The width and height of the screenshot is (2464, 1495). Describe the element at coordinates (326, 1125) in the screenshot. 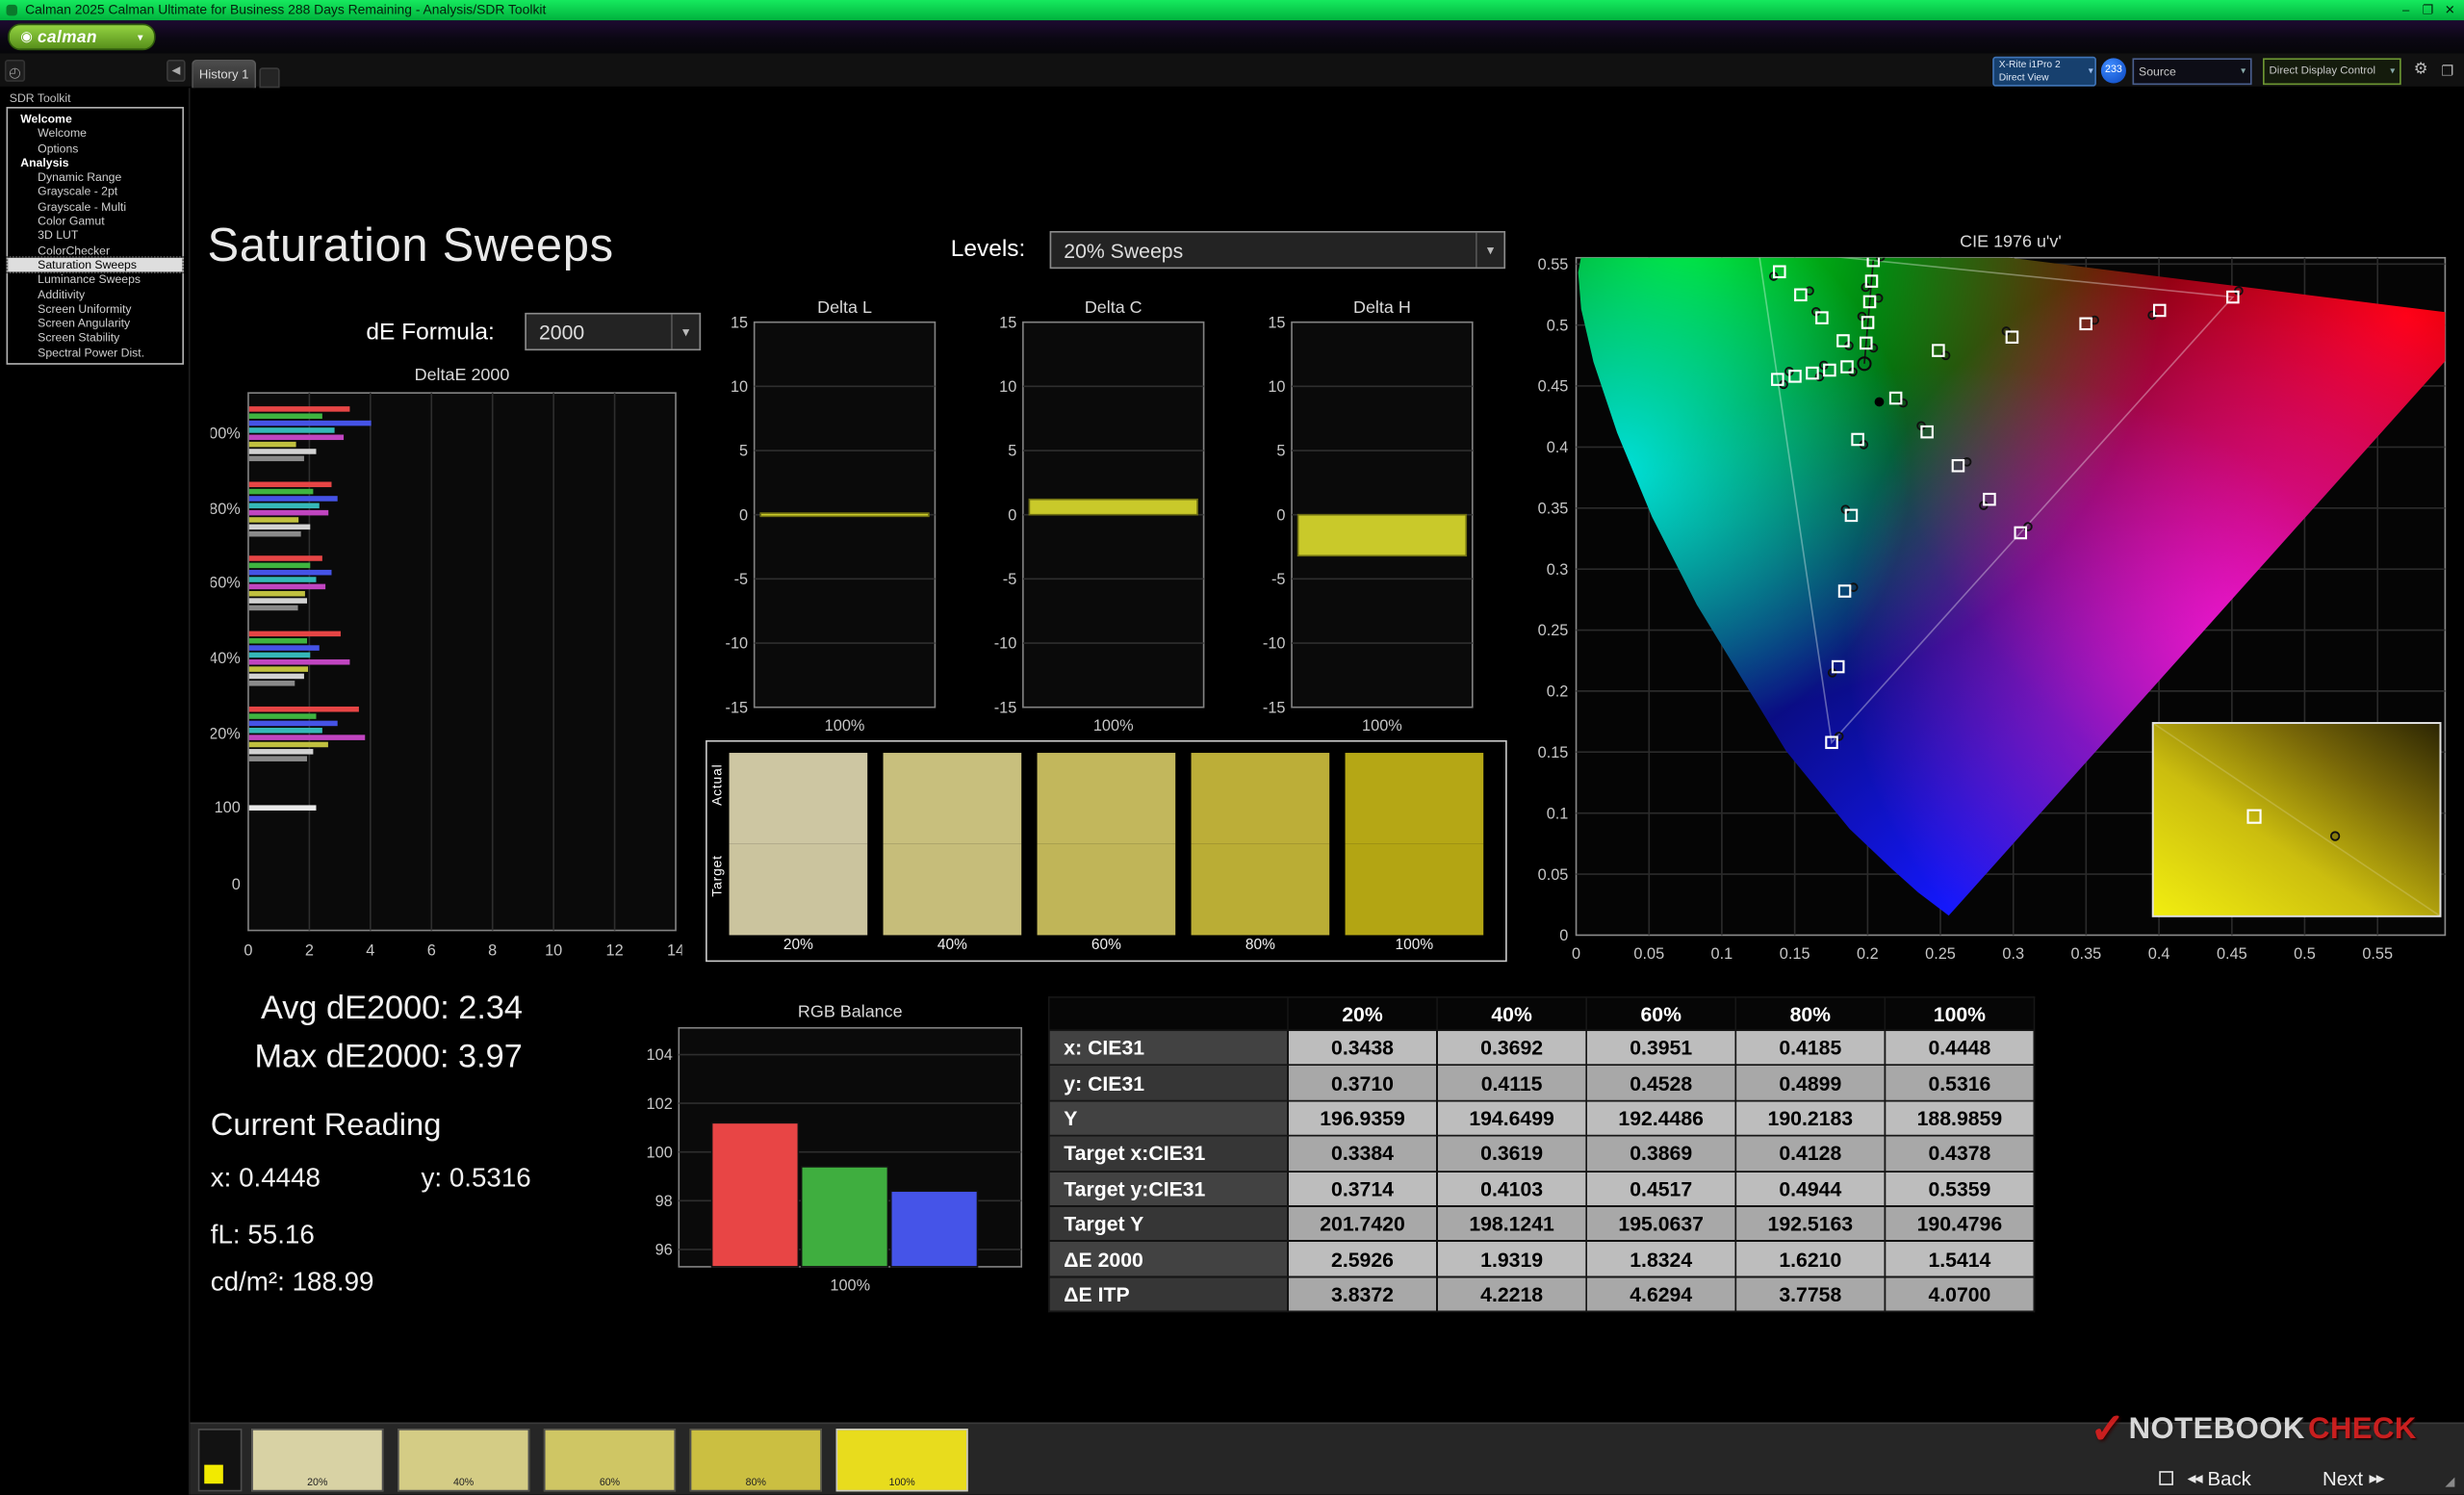

I see `current-reading-title: Current Reading` at that location.